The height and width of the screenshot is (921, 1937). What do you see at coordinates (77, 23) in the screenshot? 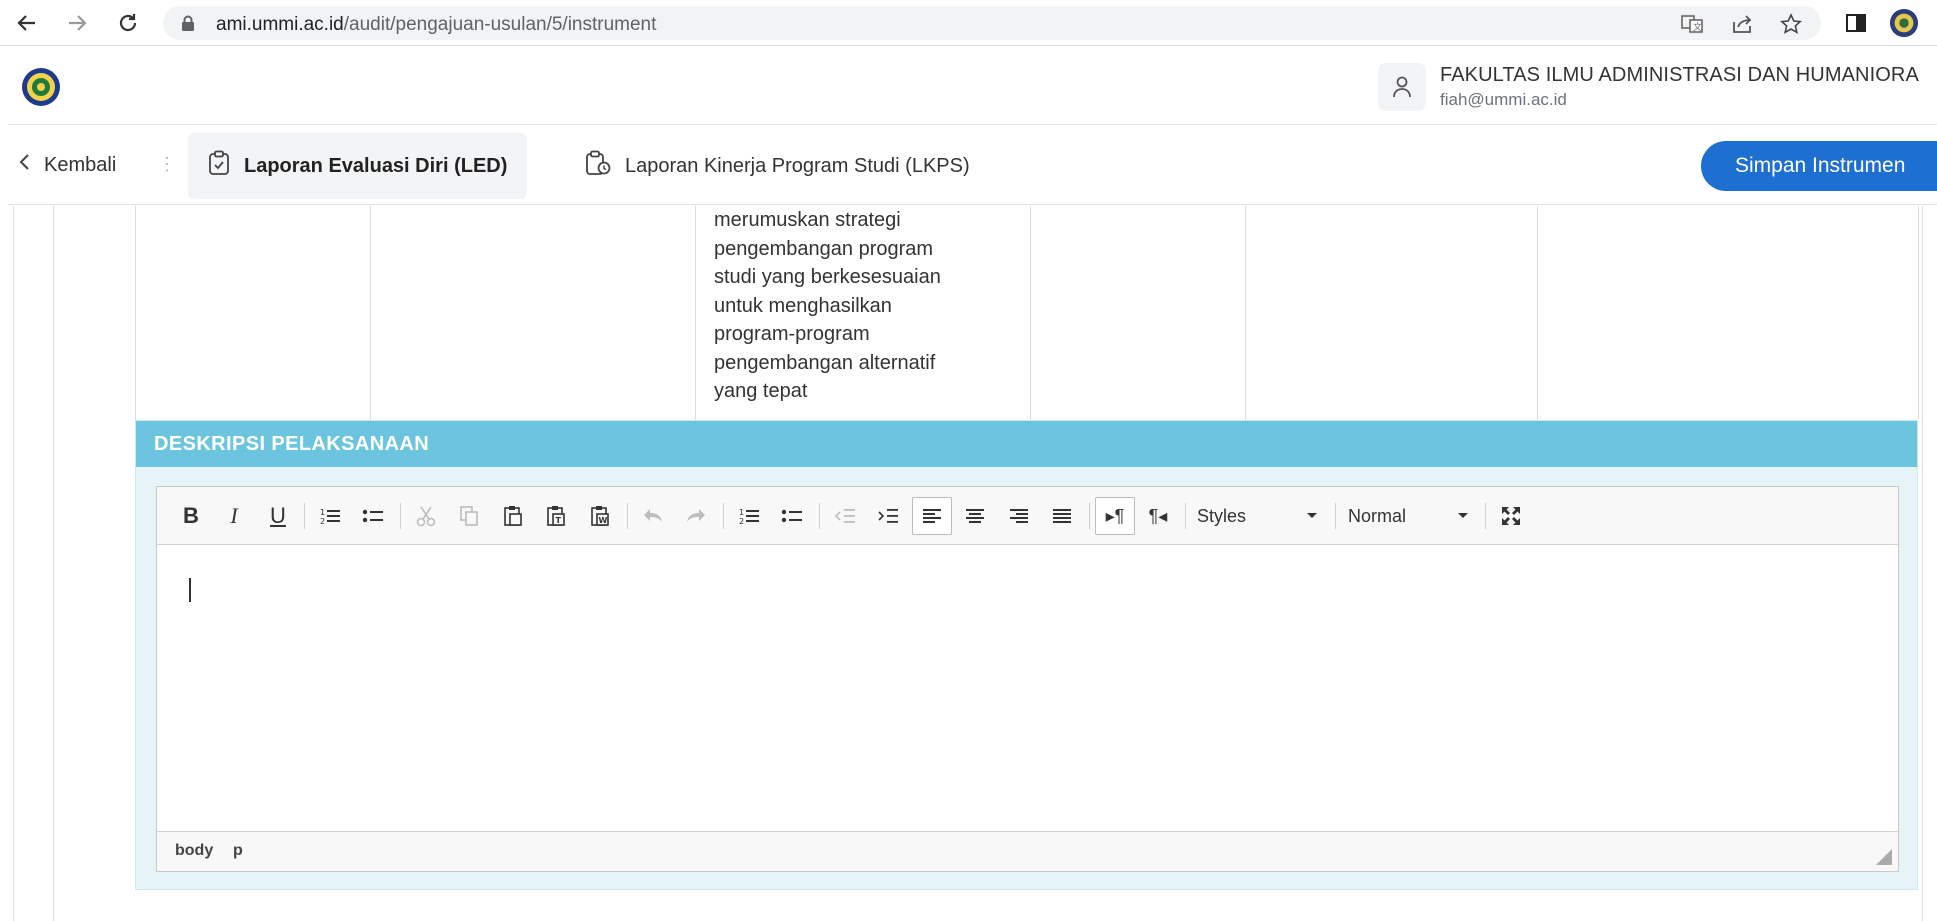
I see `forward-arrow-icon` at bounding box center [77, 23].